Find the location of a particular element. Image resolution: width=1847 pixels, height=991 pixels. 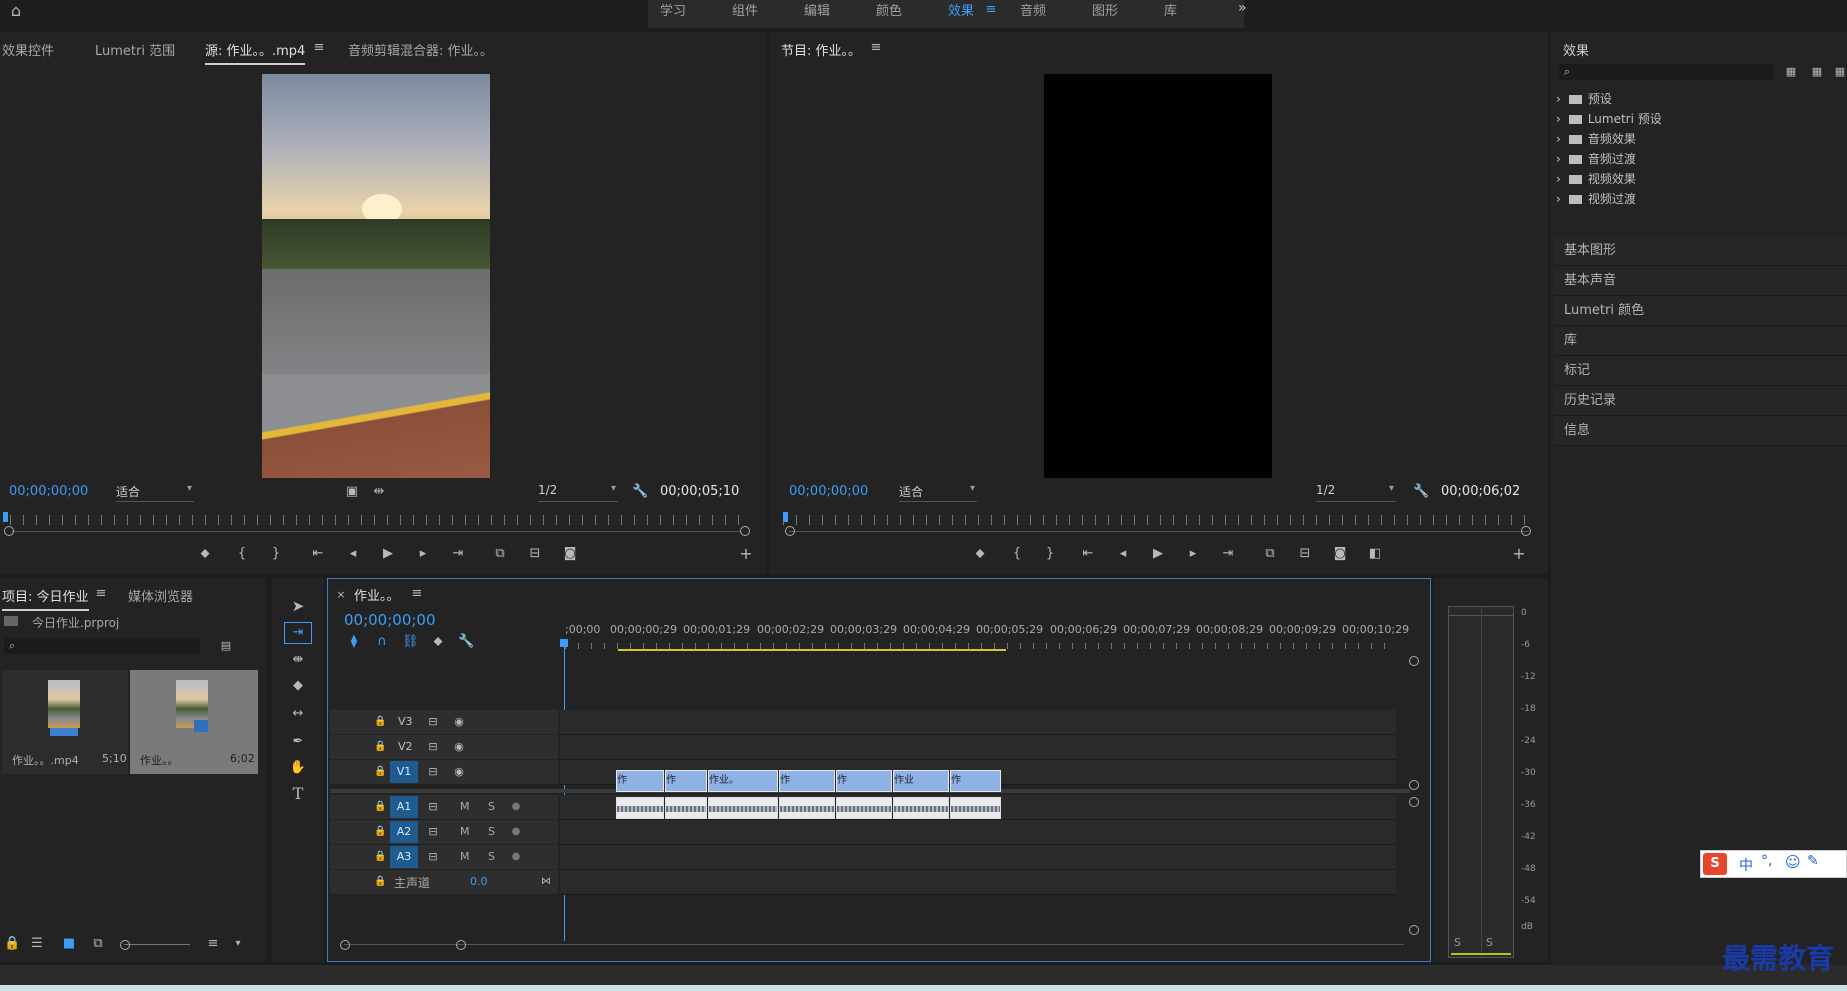

track-lane-v2 is located at coordinates (978, 747).